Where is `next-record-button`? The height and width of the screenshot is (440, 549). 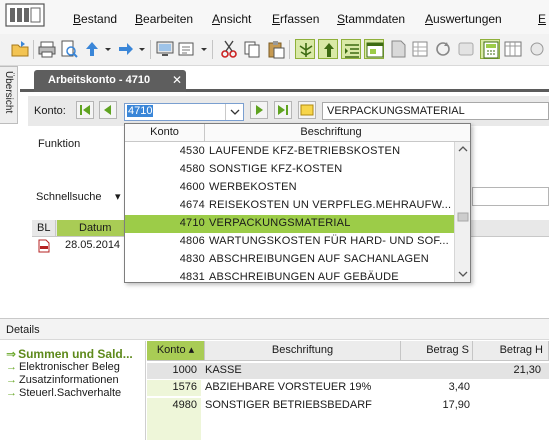 next-record-button is located at coordinates (259, 110).